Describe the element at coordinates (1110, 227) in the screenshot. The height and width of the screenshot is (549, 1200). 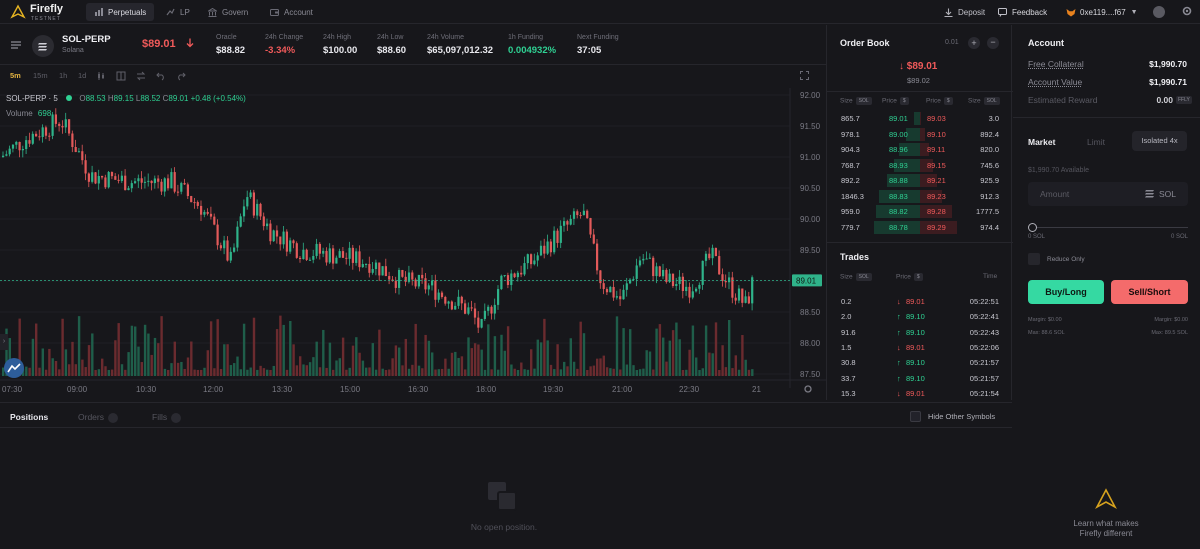
I see `leverage-slider-track` at that location.